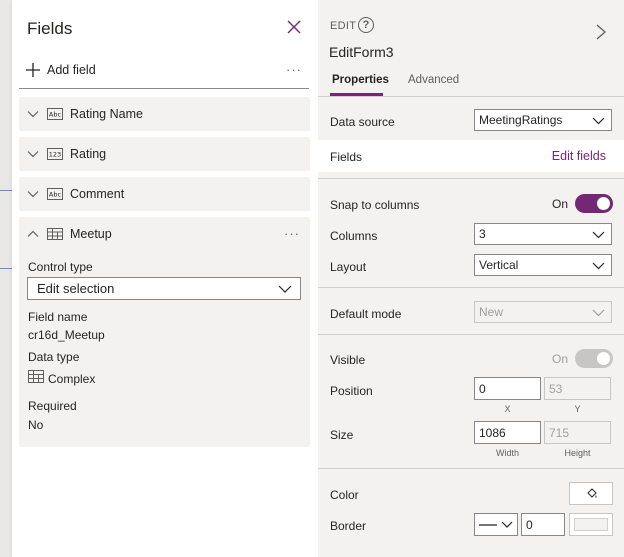 The width and height of the screenshot is (624, 557). Describe the element at coordinates (348, 267) in the screenshot. I see `layout-label: Layout` at that location.